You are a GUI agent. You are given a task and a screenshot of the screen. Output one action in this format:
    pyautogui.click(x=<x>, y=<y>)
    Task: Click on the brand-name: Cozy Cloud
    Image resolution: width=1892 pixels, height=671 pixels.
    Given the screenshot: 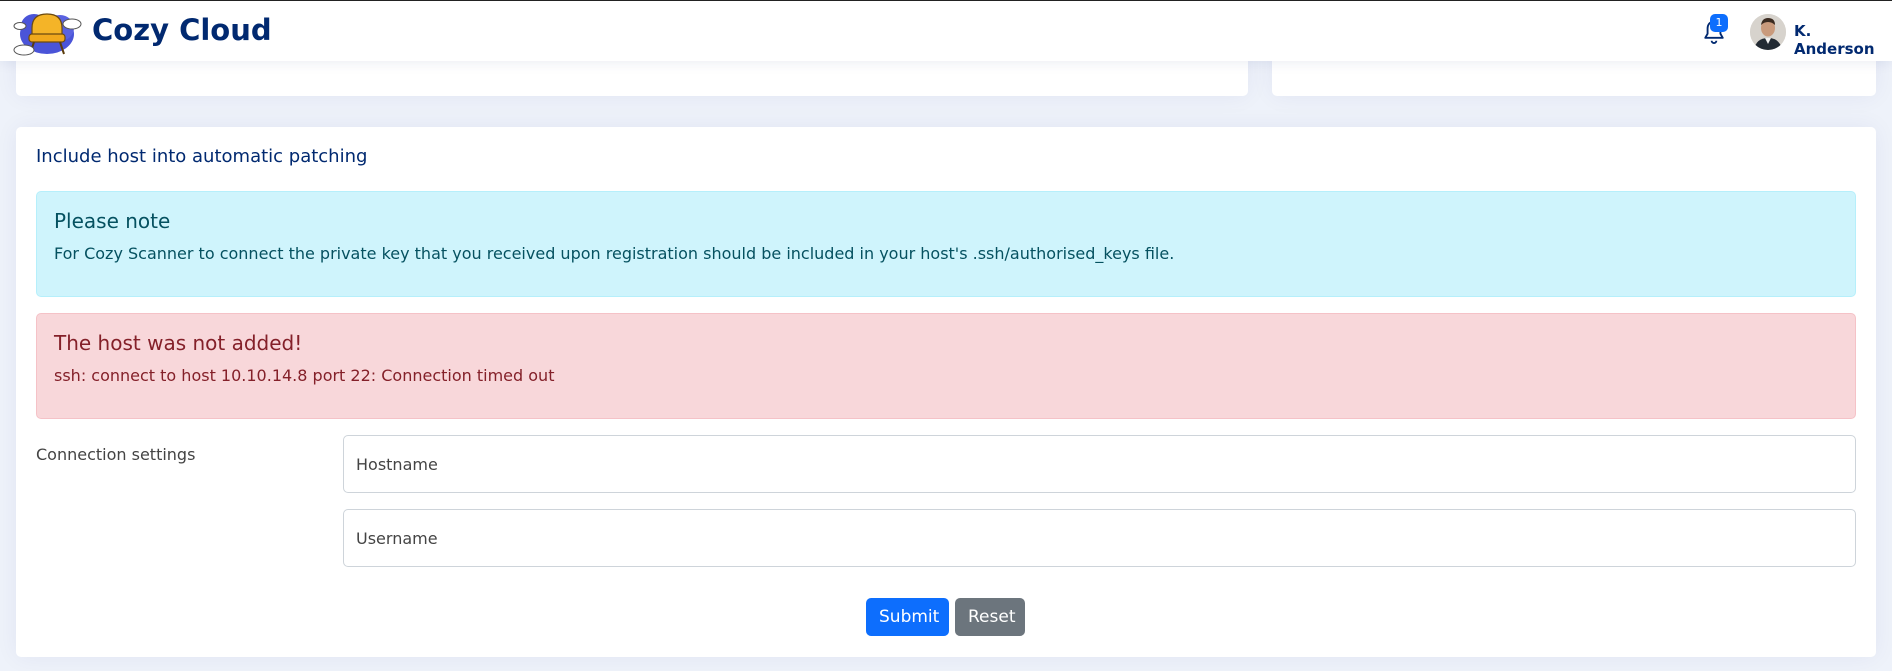 What is the action you would take?
    pyautogui.click(x=182, y=30)
    